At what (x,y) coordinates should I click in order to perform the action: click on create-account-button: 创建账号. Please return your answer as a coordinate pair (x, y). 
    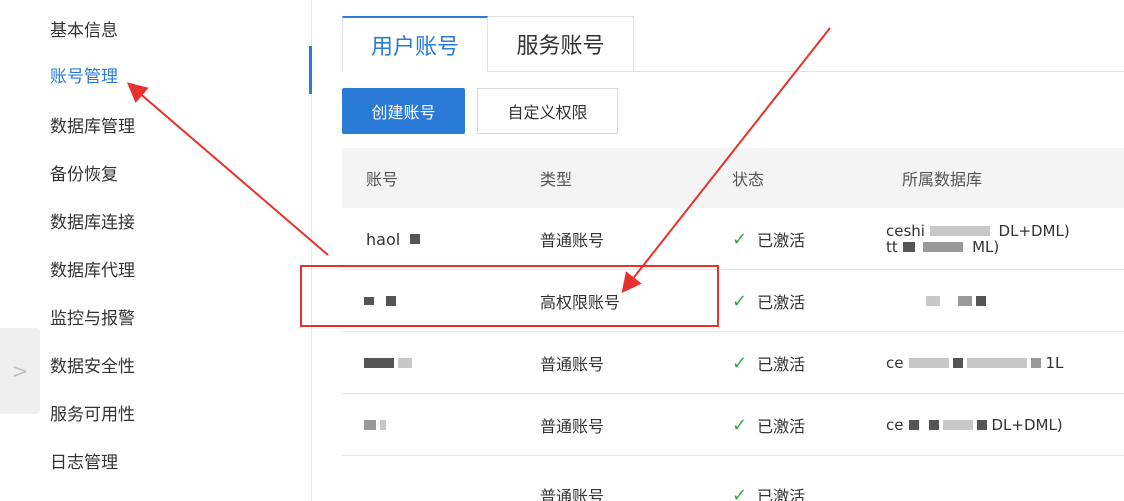
    Looking at the image, I should click on (403, 111).